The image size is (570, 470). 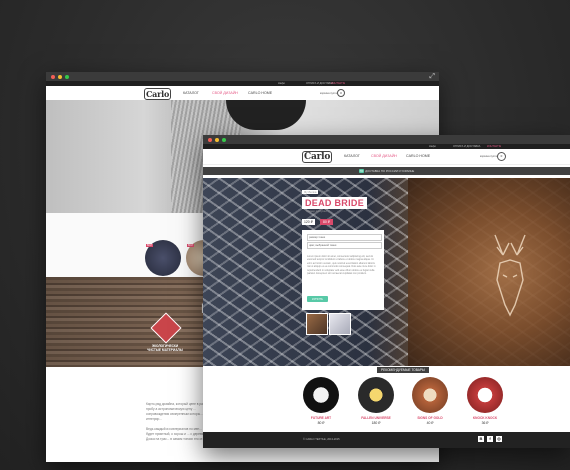 What do you see at coordinates (318, 299) in the screenshot?
I see `buy-button: КУПИТЬ` at bounding box center [318, 299].